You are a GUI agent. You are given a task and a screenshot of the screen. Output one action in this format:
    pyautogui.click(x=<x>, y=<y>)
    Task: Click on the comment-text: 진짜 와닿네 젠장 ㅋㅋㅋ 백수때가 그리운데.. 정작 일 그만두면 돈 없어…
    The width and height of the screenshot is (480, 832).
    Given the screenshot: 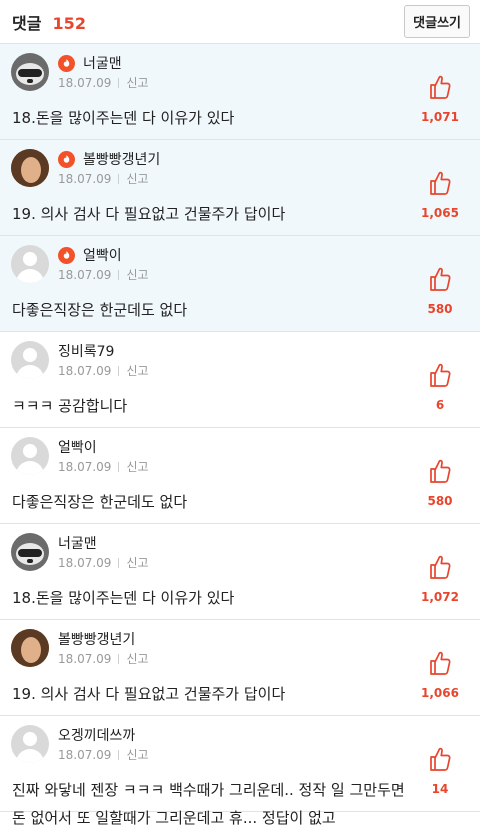 What is the action you would take?
    pyautogui.click(x=208, y=804)
    